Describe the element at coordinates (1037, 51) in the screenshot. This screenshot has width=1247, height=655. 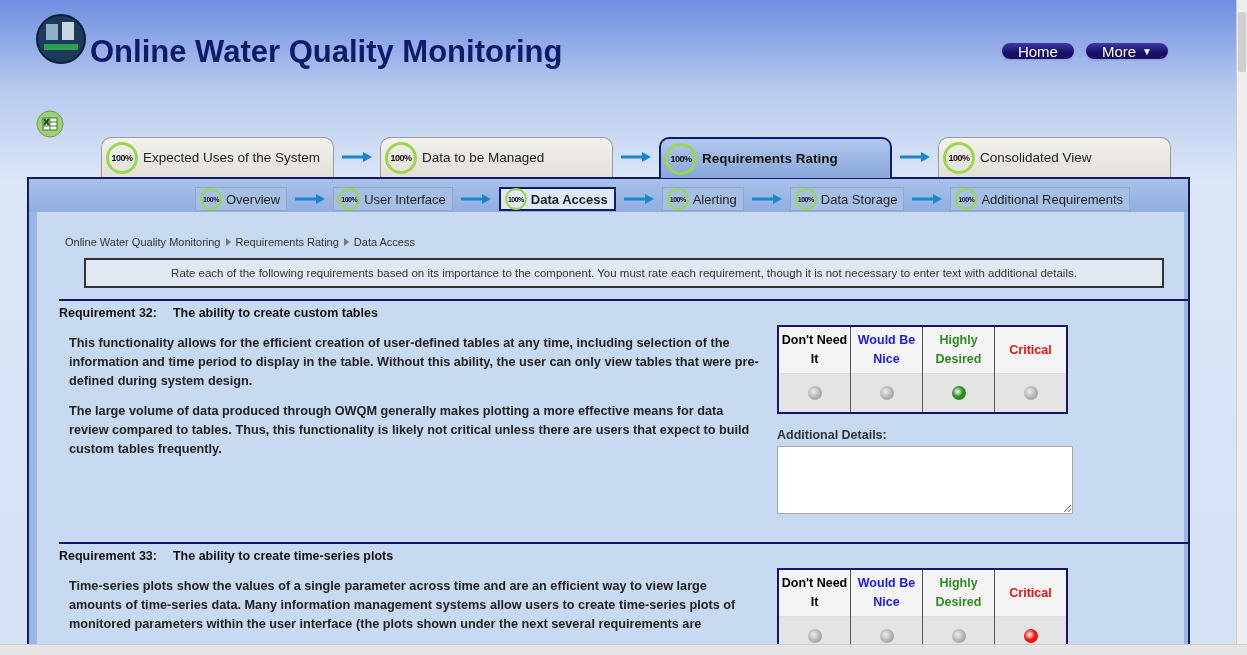
I see `home-button: Home` at that location.